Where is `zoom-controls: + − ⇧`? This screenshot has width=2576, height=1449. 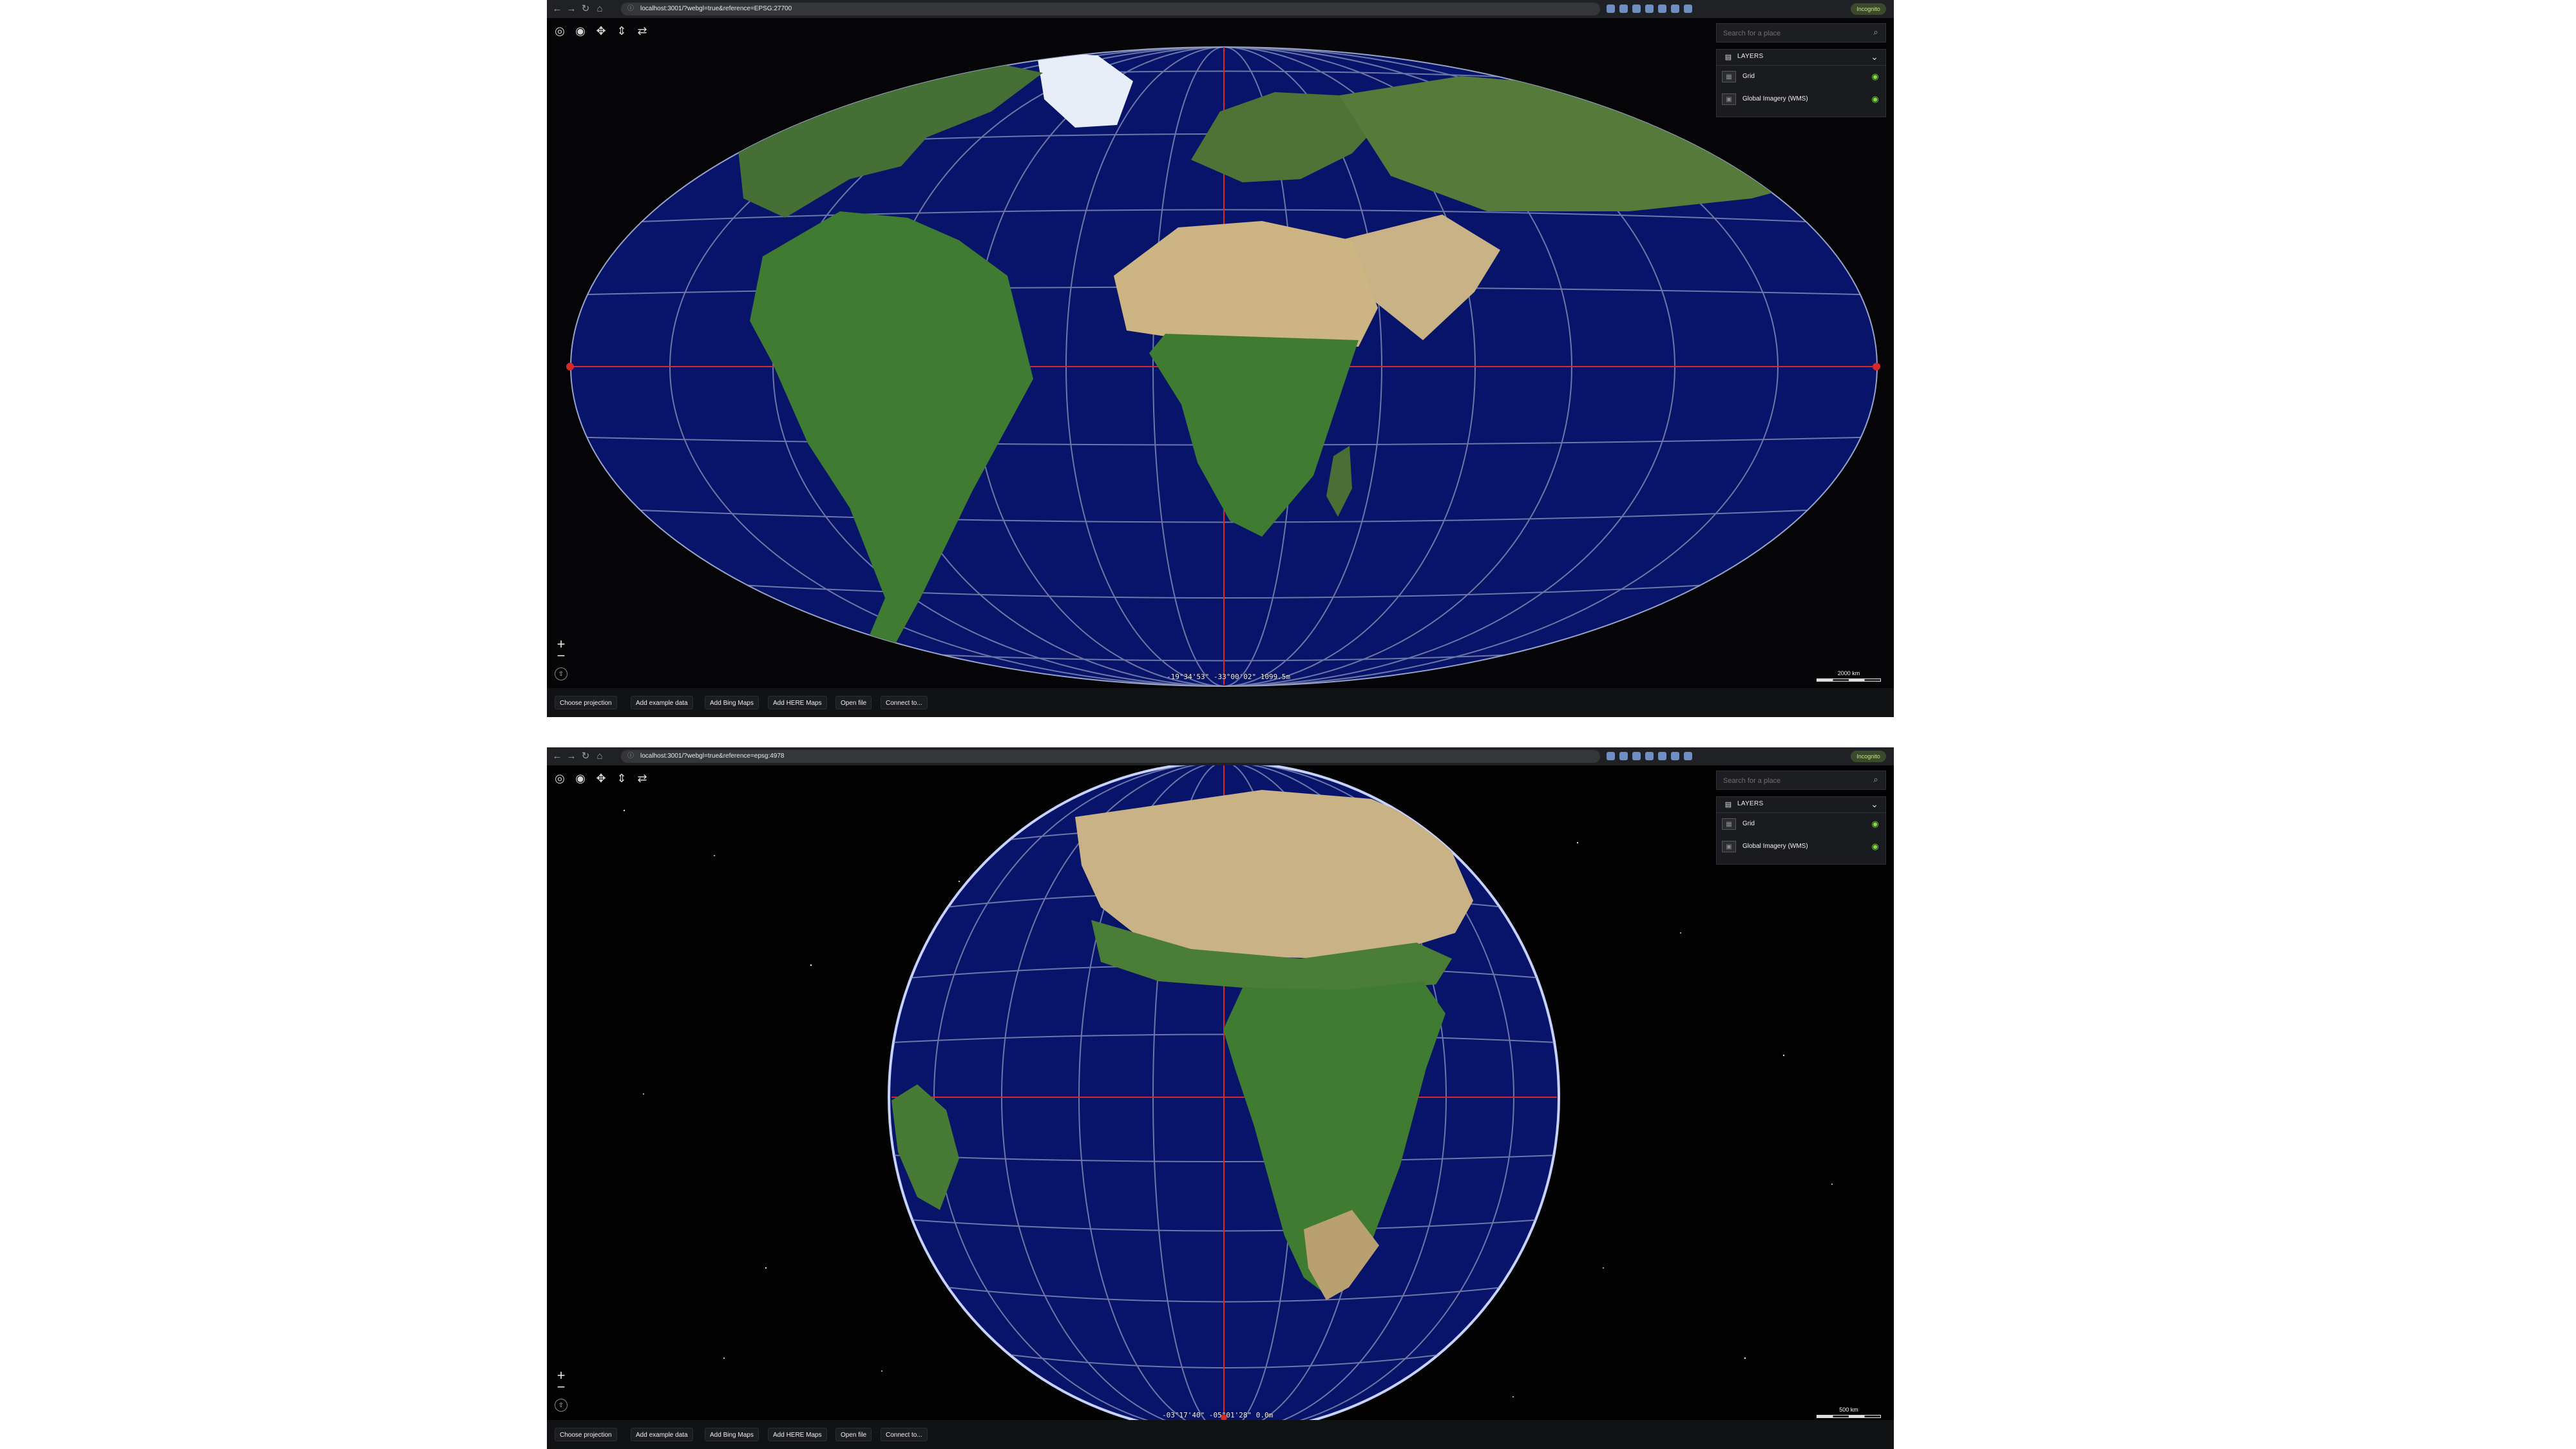
zoom-controls: + − ⇧ is located at coordinates (561, 659).